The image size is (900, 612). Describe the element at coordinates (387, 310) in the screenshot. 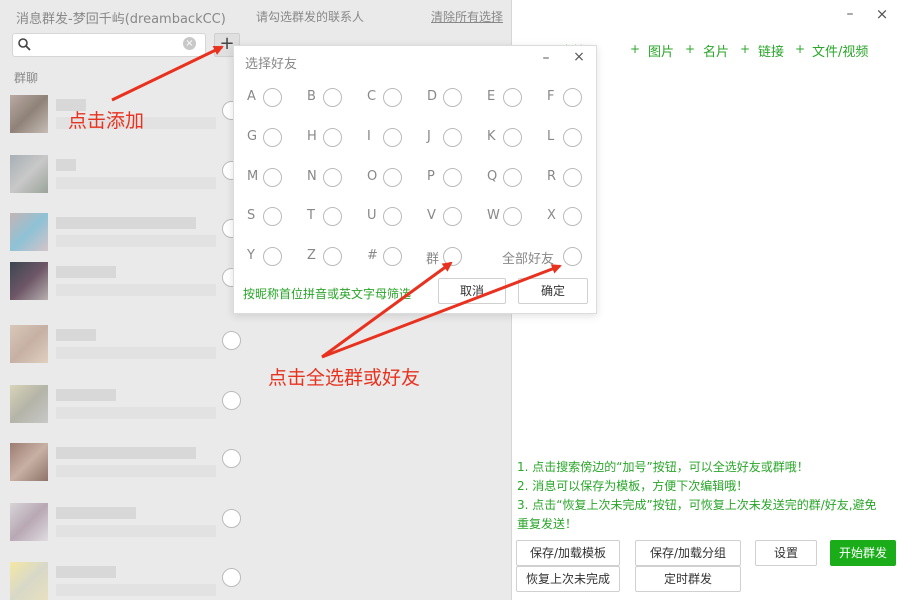

I see `arrow-to-groups-checkbox` at that location.